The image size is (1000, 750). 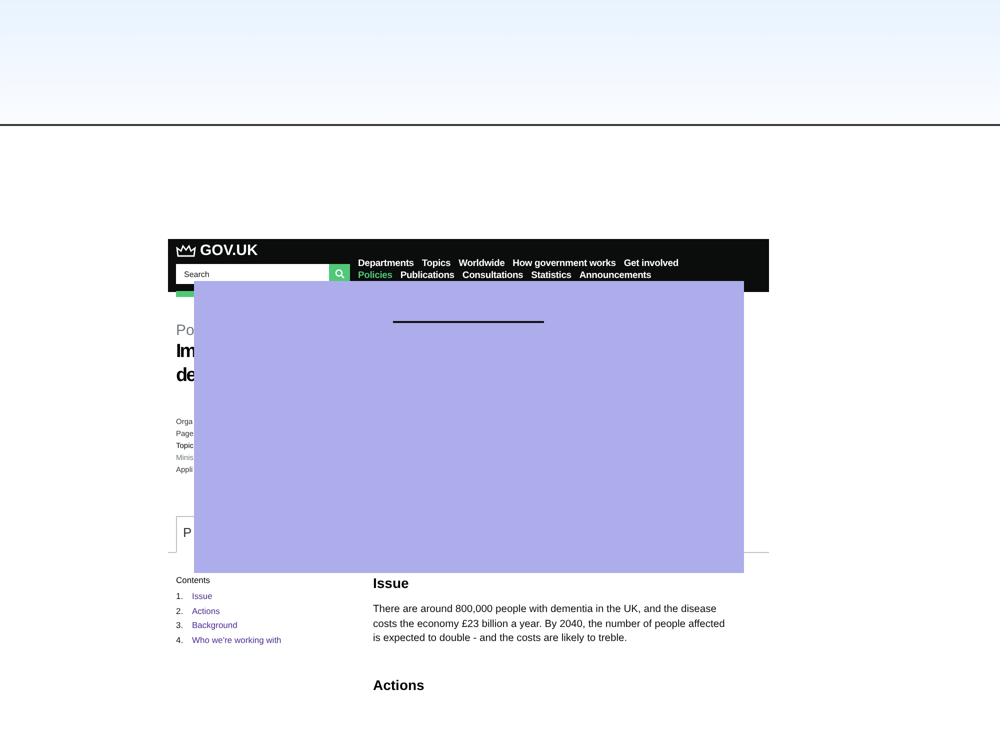 I want to click on nav-link: Worldwide, so click(x=481, y=264).